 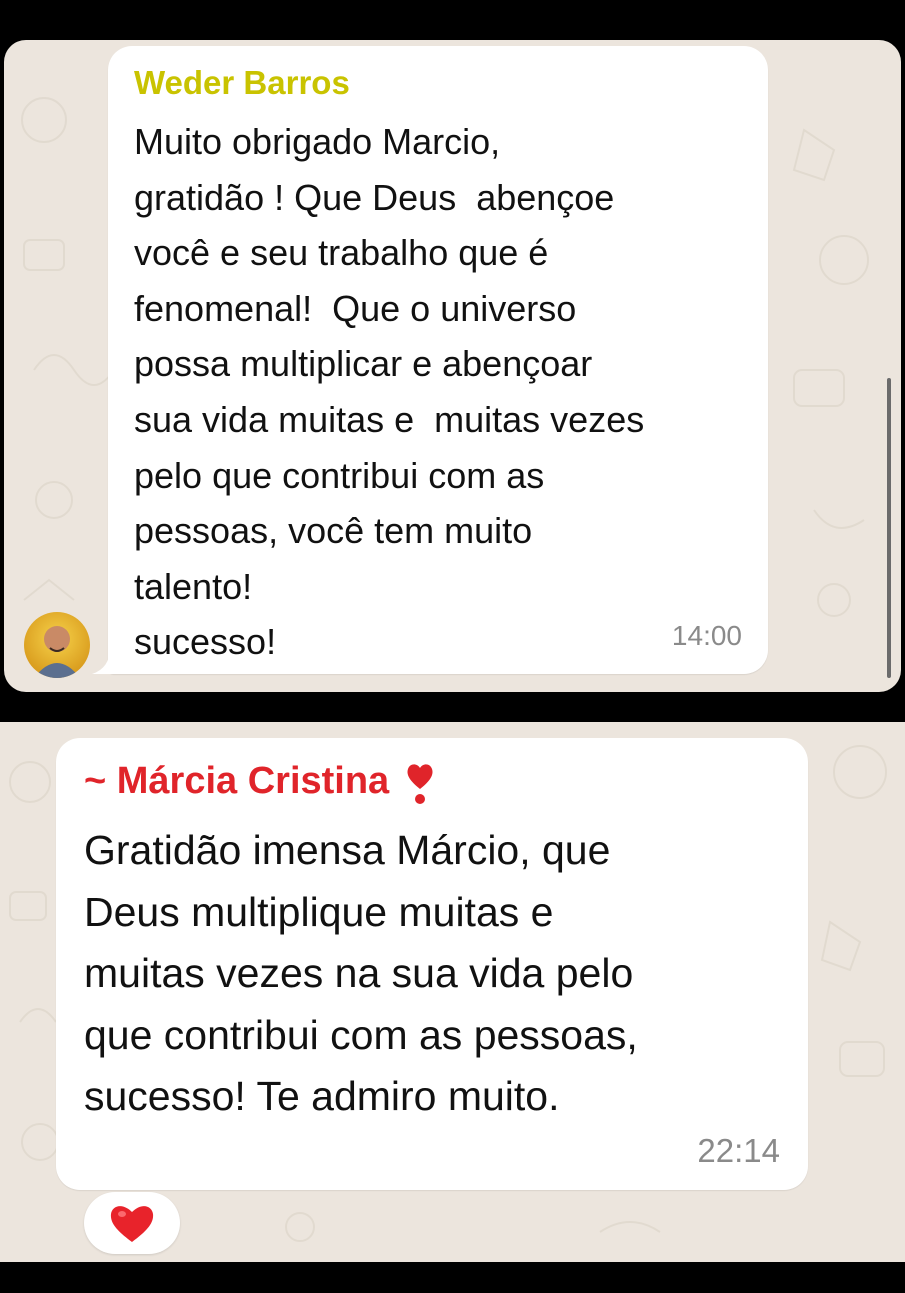 I want to click on message-line: possa multiplicar e abençoar, so click(x=363, y=364).